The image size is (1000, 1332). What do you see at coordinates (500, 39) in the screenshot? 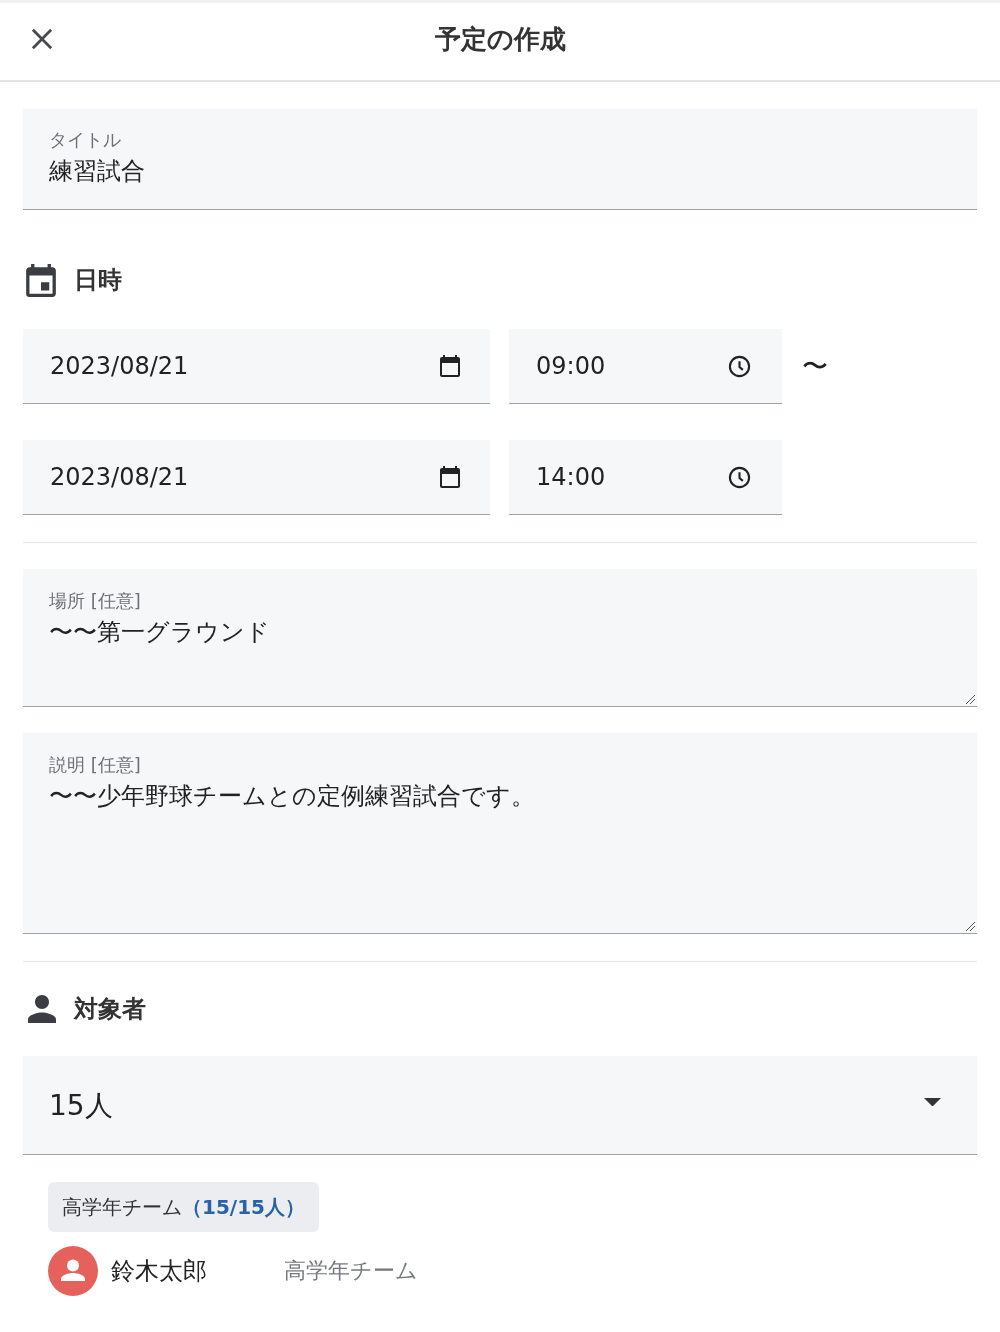
I see `dialog-title: 予定の作成` at bounding box center [500, 39].